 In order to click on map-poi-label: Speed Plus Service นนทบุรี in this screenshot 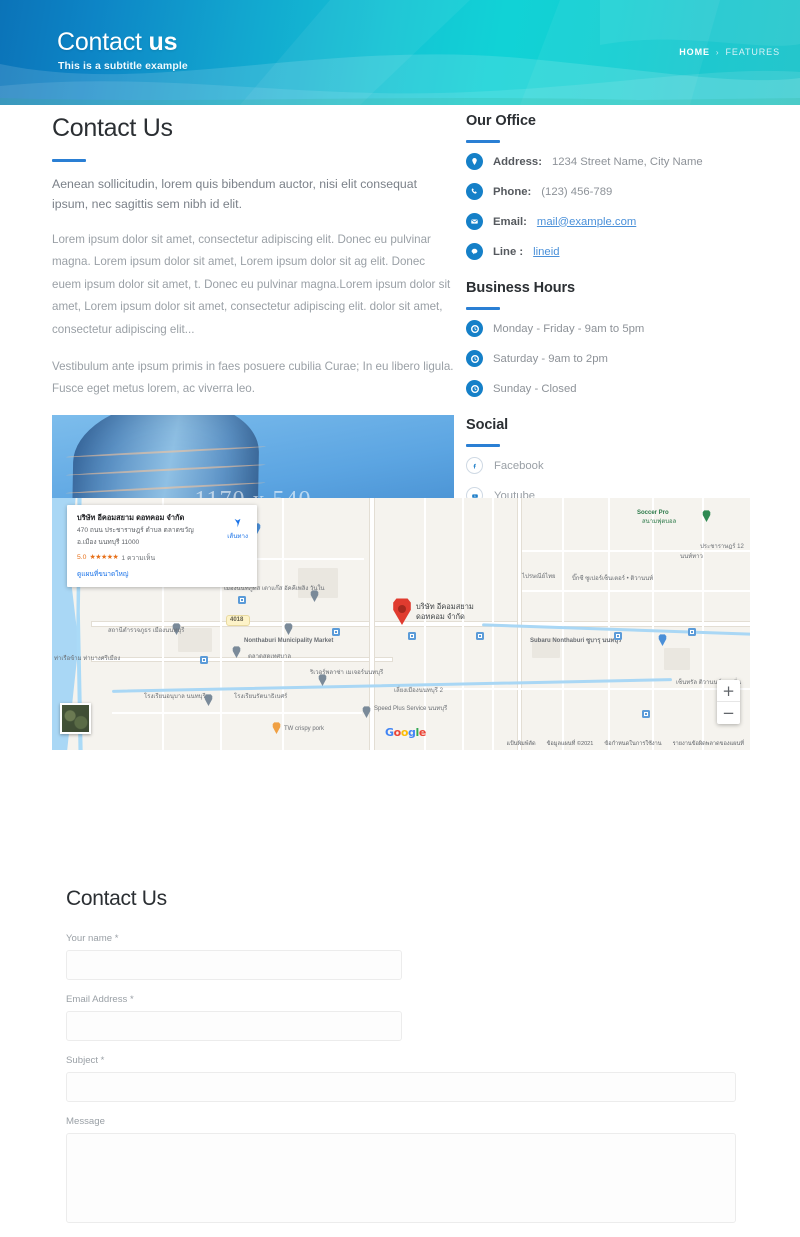, I will do `click(411, 709)`.